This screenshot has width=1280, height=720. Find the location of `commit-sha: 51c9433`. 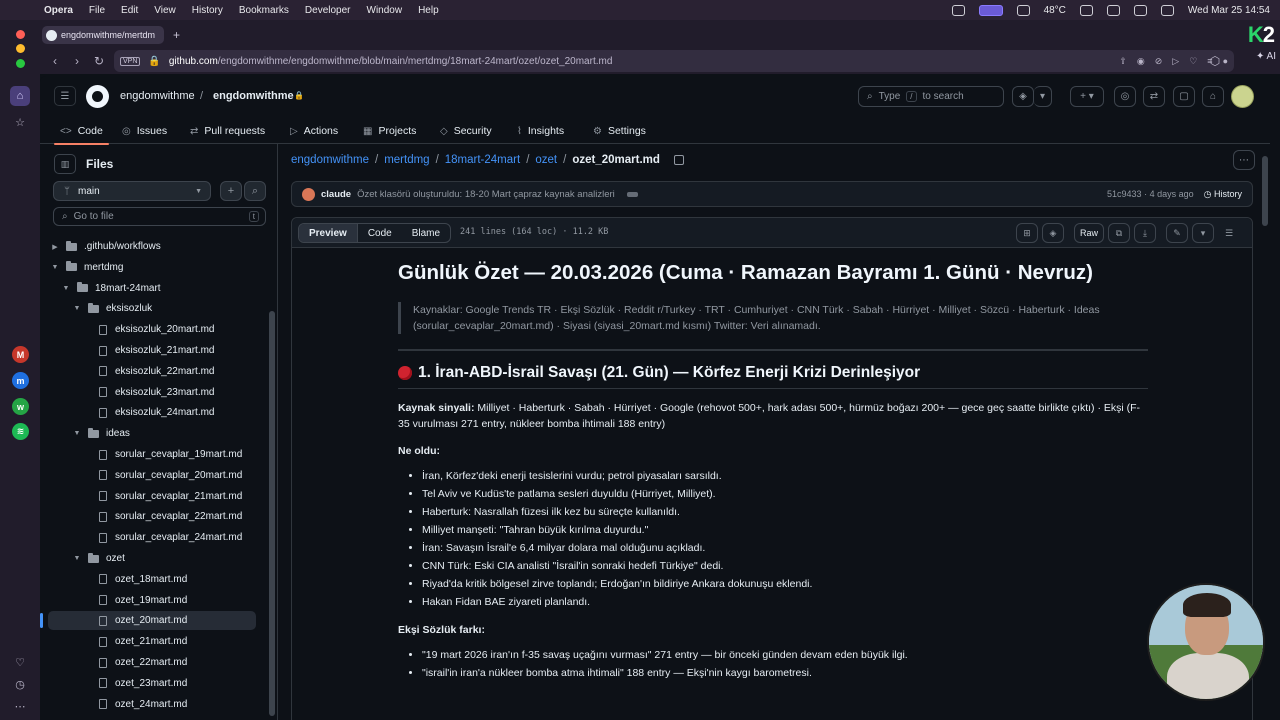

commit-sha: 51c9433 is located at coordinates (1124, 194).